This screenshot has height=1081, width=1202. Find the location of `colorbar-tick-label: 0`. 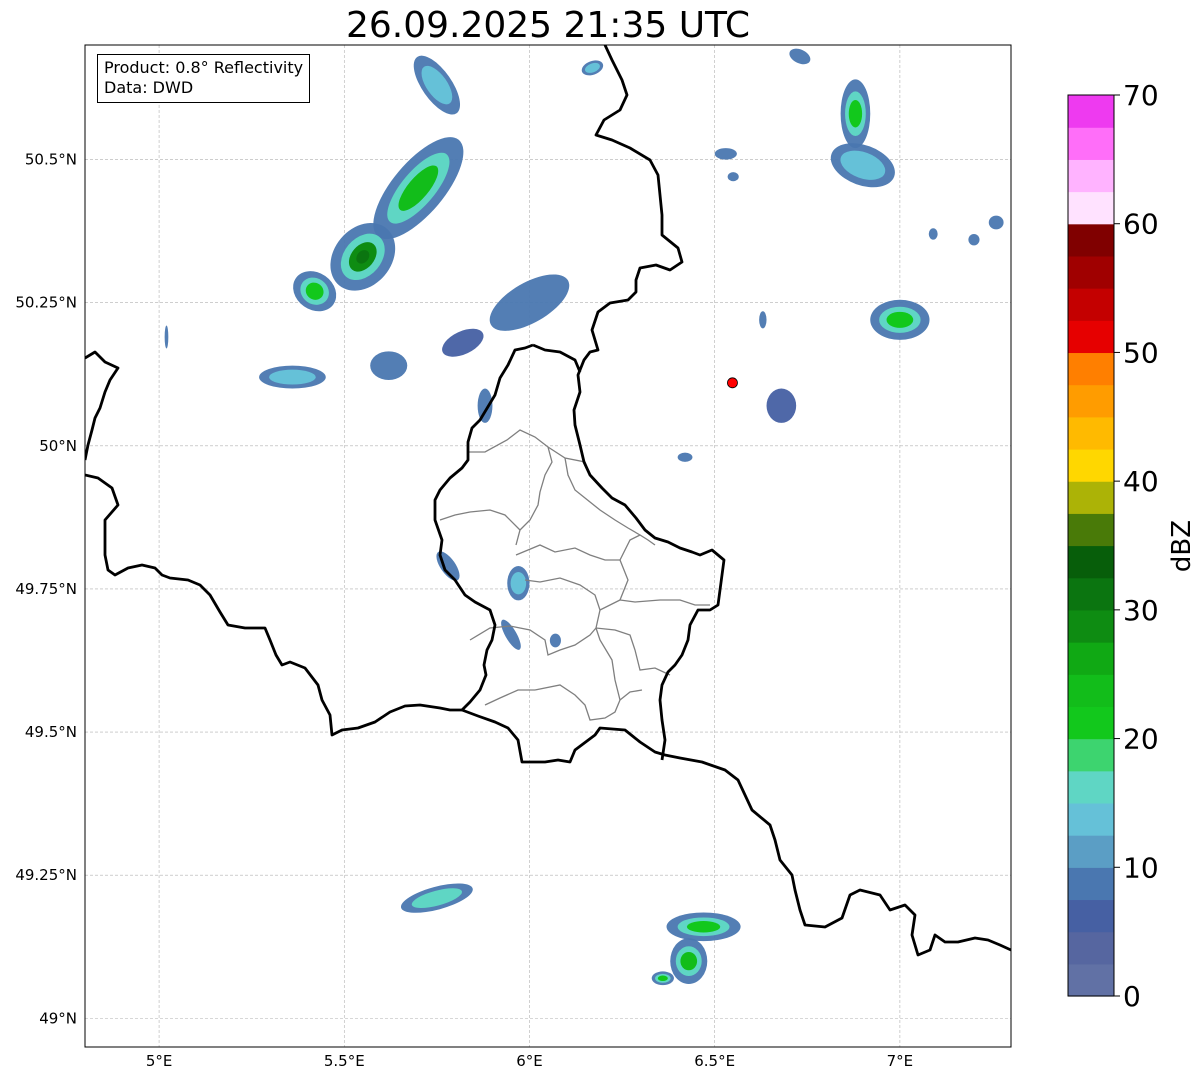

colorbar-tick-label: 0 is located at coordinates (1132, 996).